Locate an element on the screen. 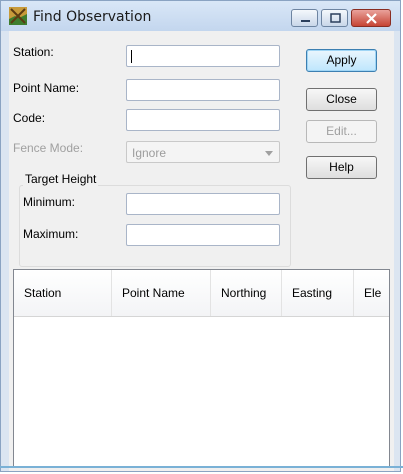  minimum-label: Minimum: is located at coordinates (49, 202).